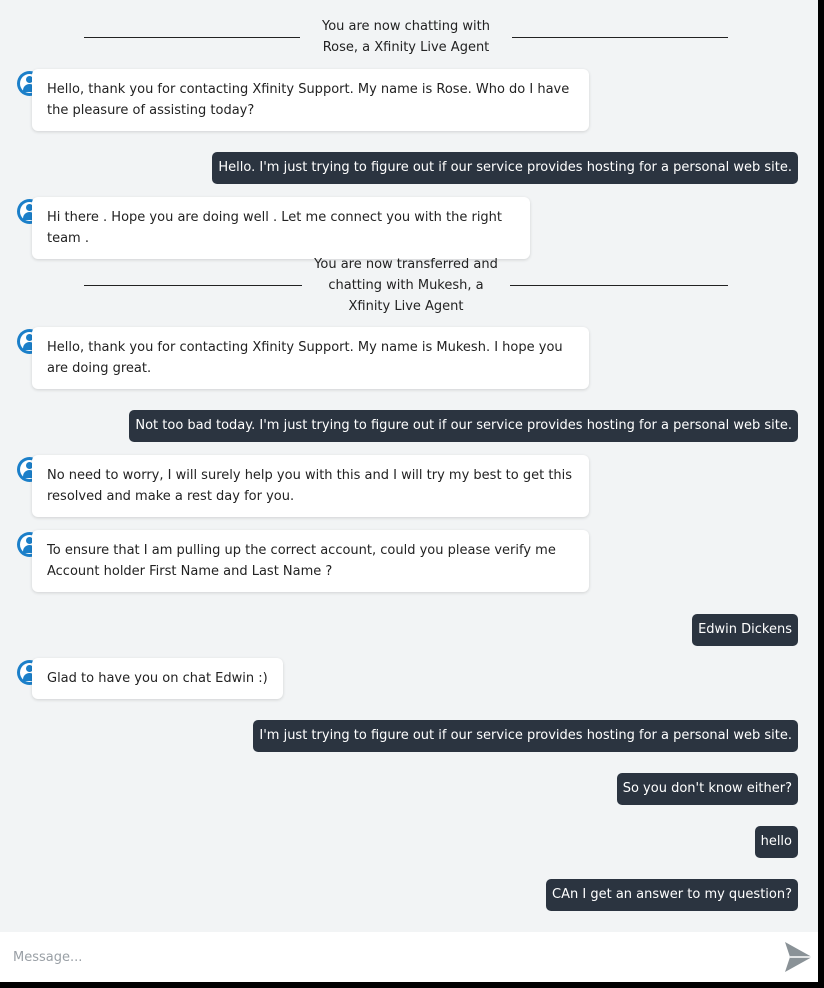 The width and height of the screenshot is (824, 988). Describe the element at coordinates (776, 842) in the screenshot. I see `user-message: hello` at that location.